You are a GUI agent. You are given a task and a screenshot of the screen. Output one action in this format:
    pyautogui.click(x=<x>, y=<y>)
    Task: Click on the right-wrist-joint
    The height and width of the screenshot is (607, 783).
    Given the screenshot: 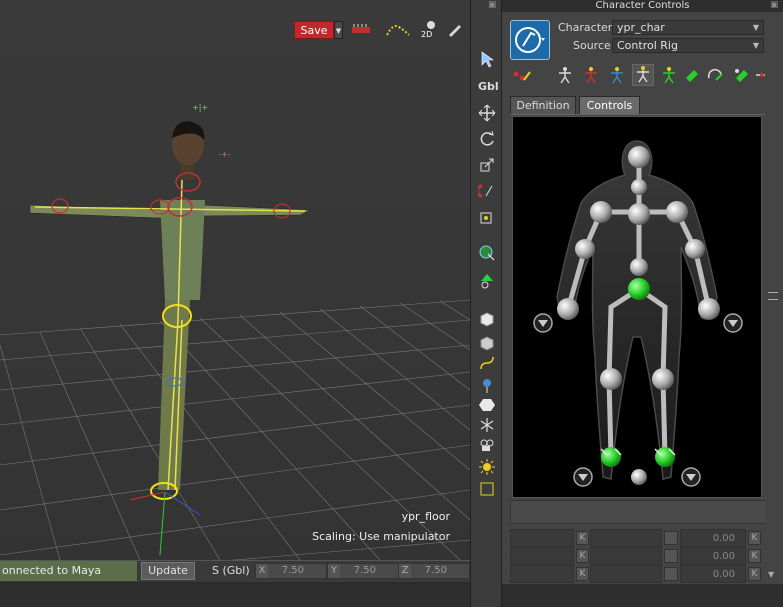 What is the action you would take?
    pyautogui.click(x=709, y=309)
    